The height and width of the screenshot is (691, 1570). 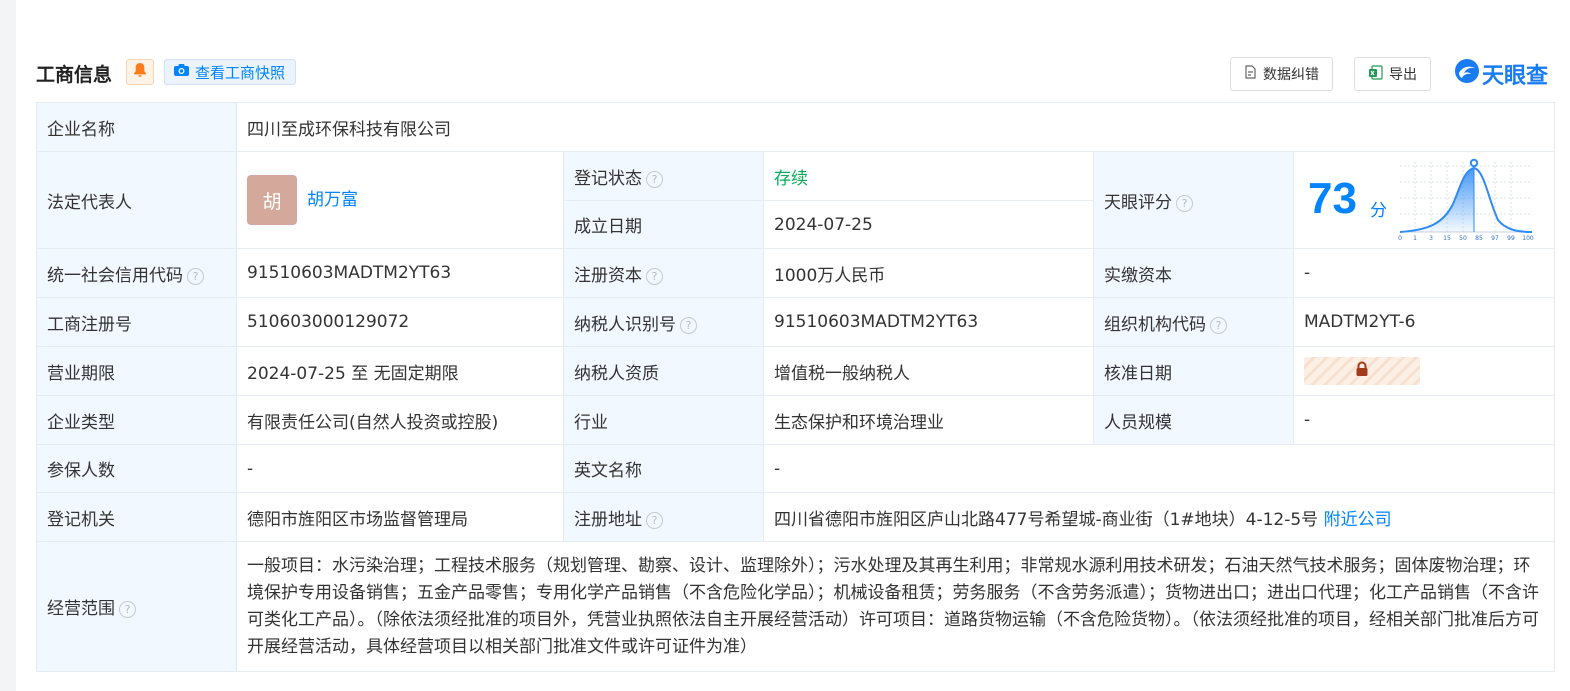 I want to click on reg-status-label: 登记状态, so click(x=608, y=178).